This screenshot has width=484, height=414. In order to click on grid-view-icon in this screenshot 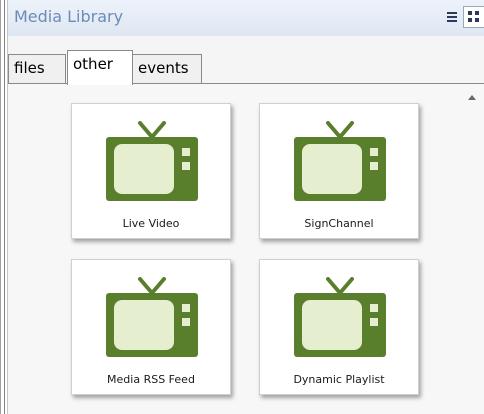, I will do `click(473, 17)`.